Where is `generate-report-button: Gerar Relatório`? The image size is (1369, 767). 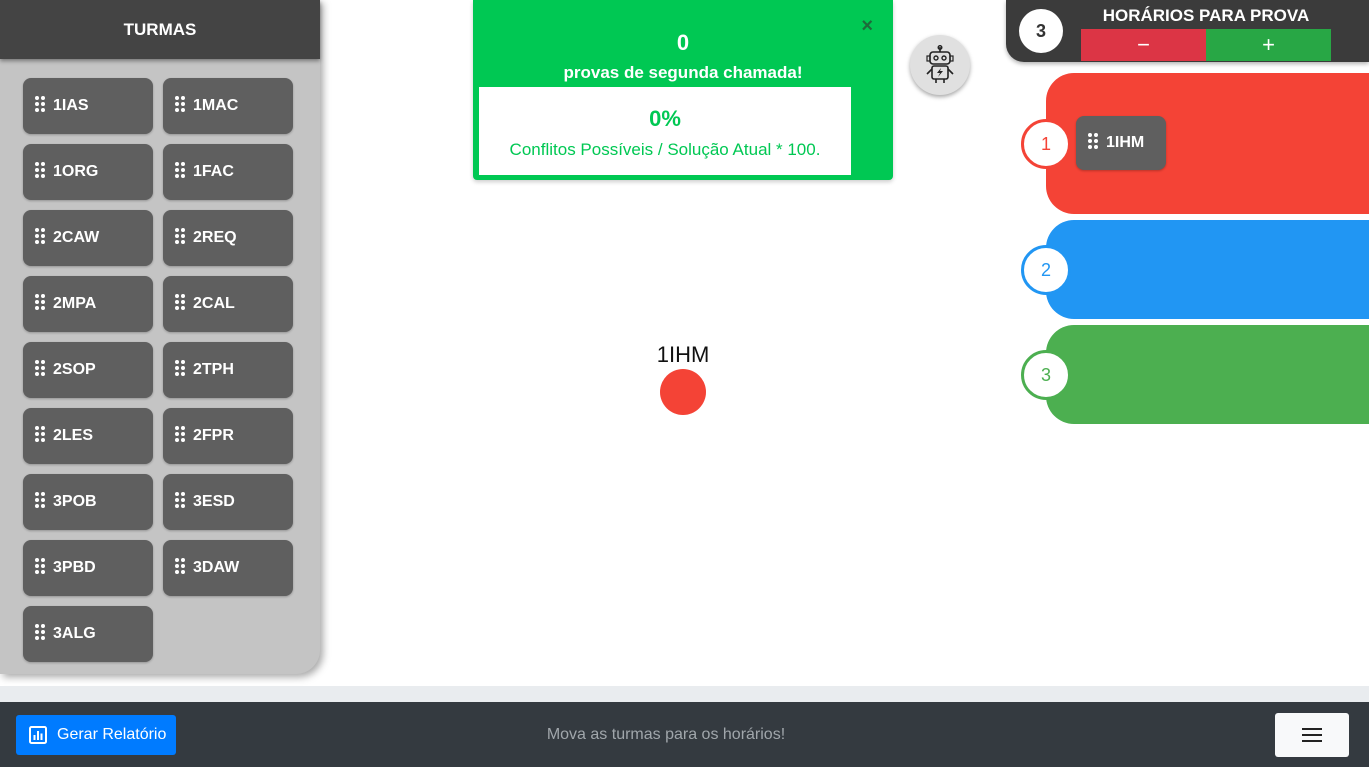
generate-report-button: Gerar Relatório is located at coordinates (96, 735).